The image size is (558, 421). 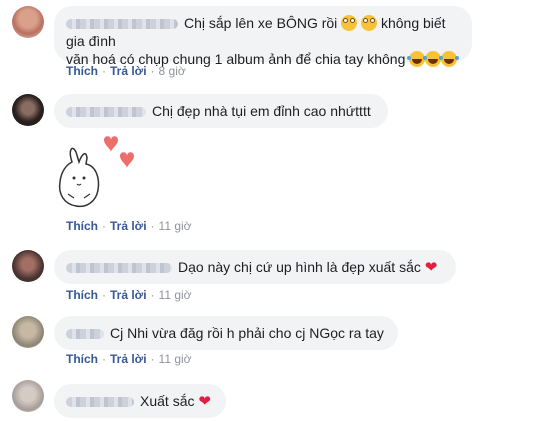 I want to click on bunny-hearts-sticker, so click(x=96, y=172).